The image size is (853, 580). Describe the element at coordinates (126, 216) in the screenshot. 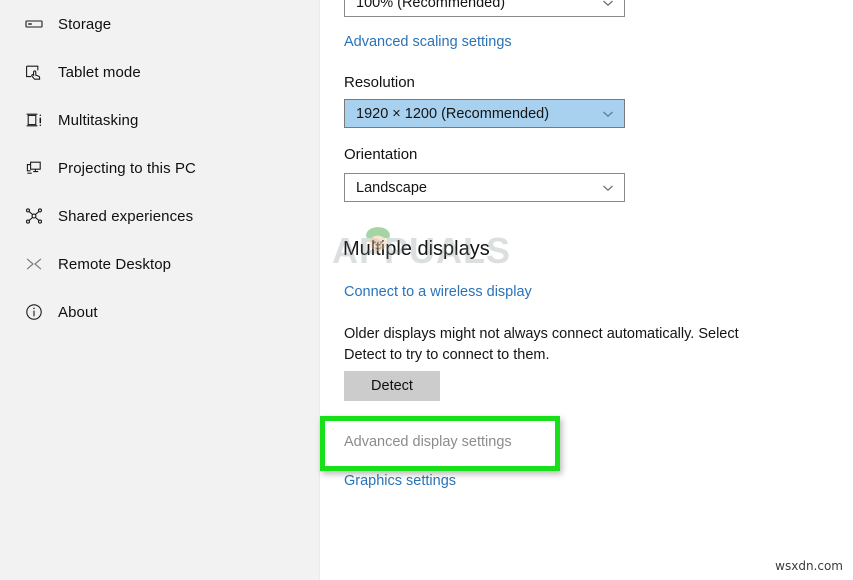

I see `sidebar-item-label: Shared experiences` at that location.